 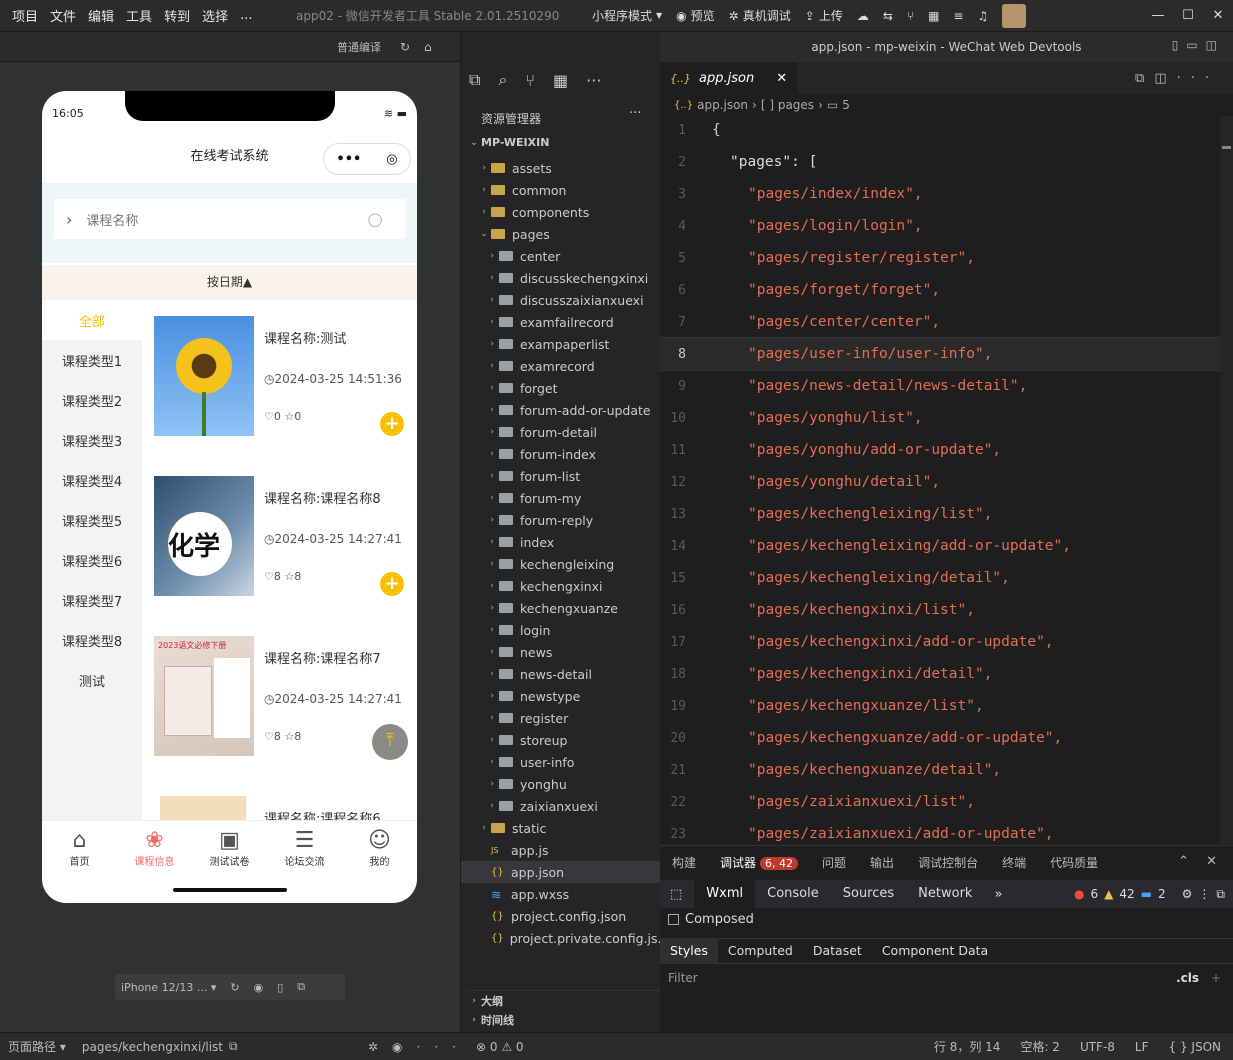 What do you see at coordinates (561, 410) in the screenshot?
I see `tree-item-forum-add-or-update: › forum-add-or-update` at bounding box center [561, 410].